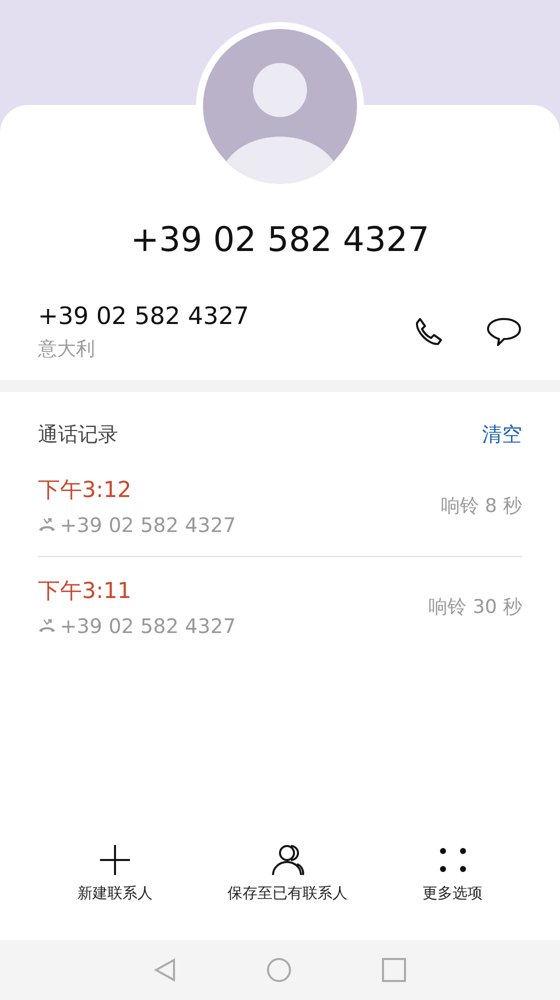 The width and height of the screenshot is (560, 1000). Describe the element at coordinates (115, 860) in the screenshot. I see `plus-icon` at that location.